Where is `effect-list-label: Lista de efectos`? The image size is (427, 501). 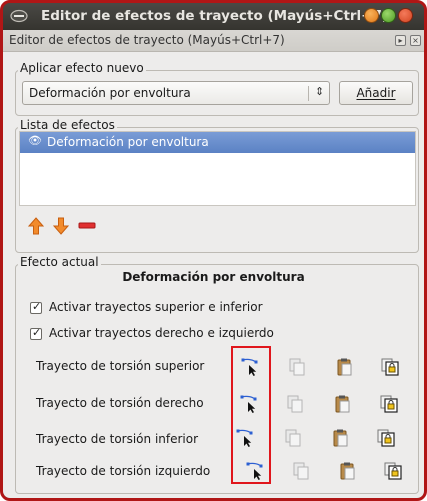 effect-list-label: Lista de efectos is located at coordinates (67, 125).